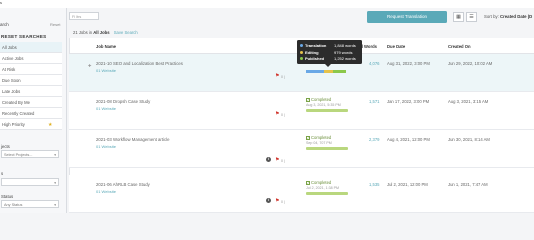  What do you see at coordinates (301, 46) in the screenshot?
I see `translation-dot` at bounding box center [301, 46].